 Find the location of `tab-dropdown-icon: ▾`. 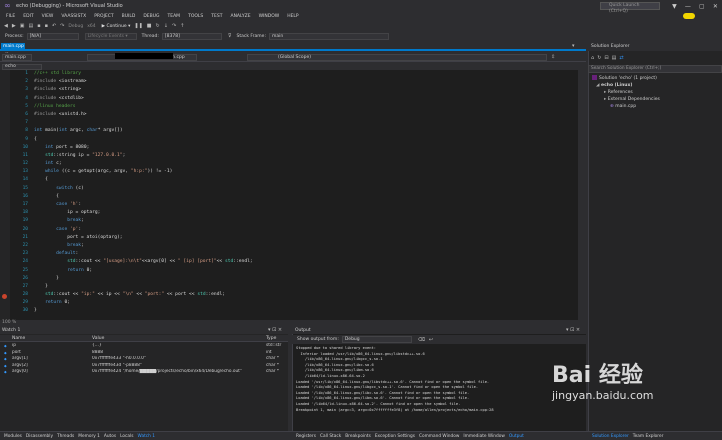

tab-dropdown-icon: ▾ is located at coordinates (573, 46).